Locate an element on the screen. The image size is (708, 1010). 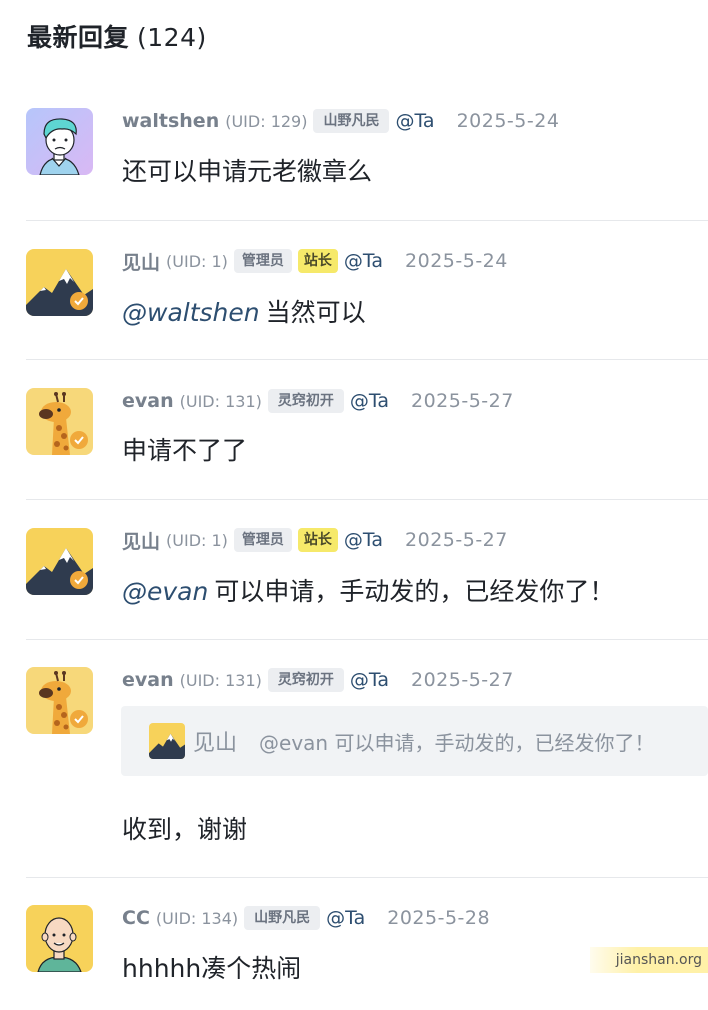
avatar-bald-man-icon is located at coordinates (59, 938).